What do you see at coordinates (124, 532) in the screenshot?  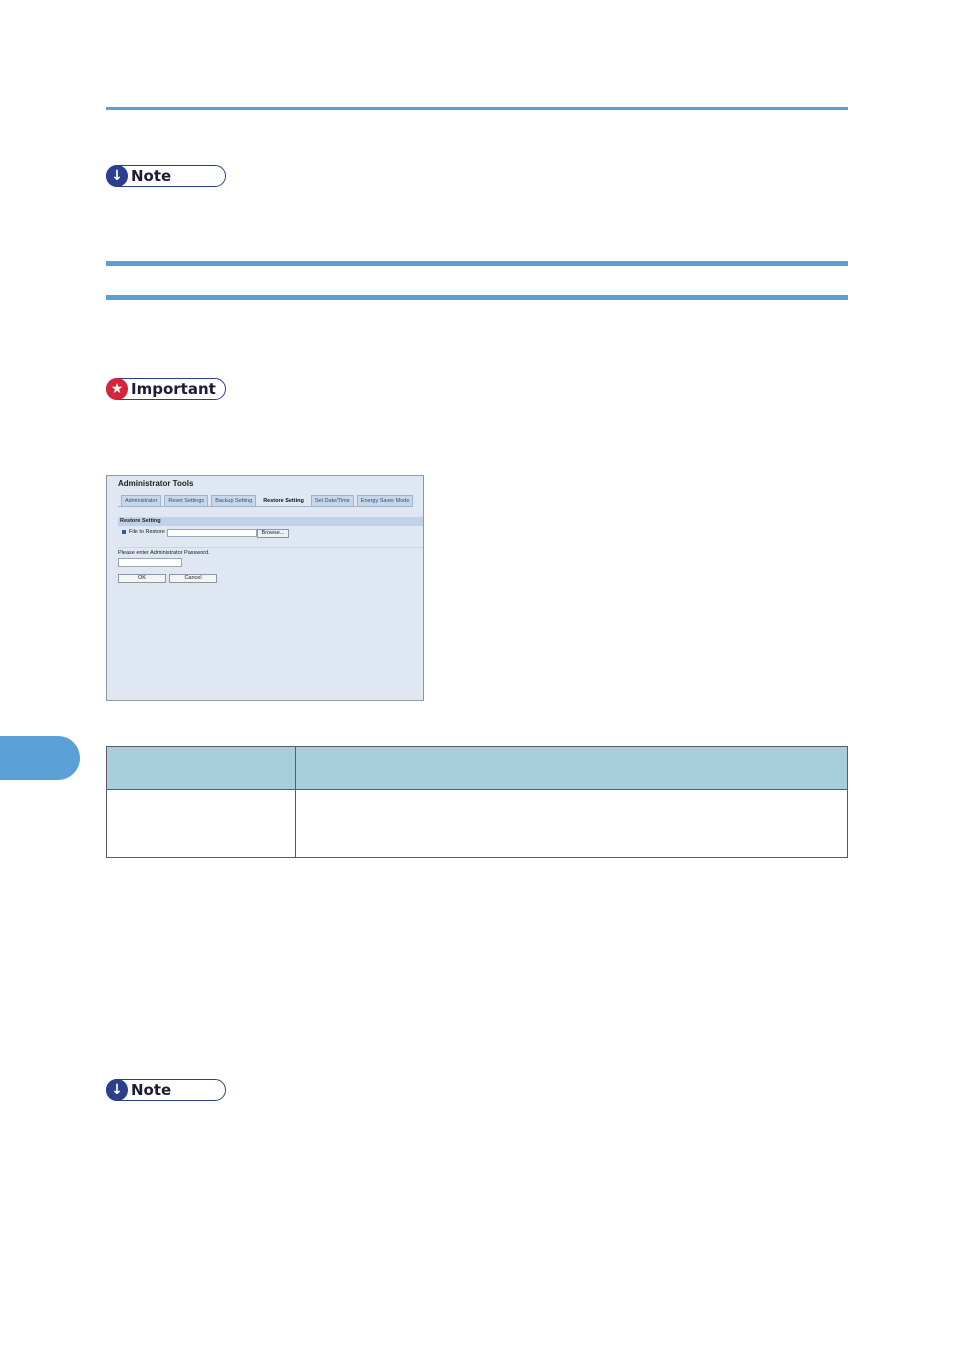 I see `bullet-icon` at bounding box center [124, 532].